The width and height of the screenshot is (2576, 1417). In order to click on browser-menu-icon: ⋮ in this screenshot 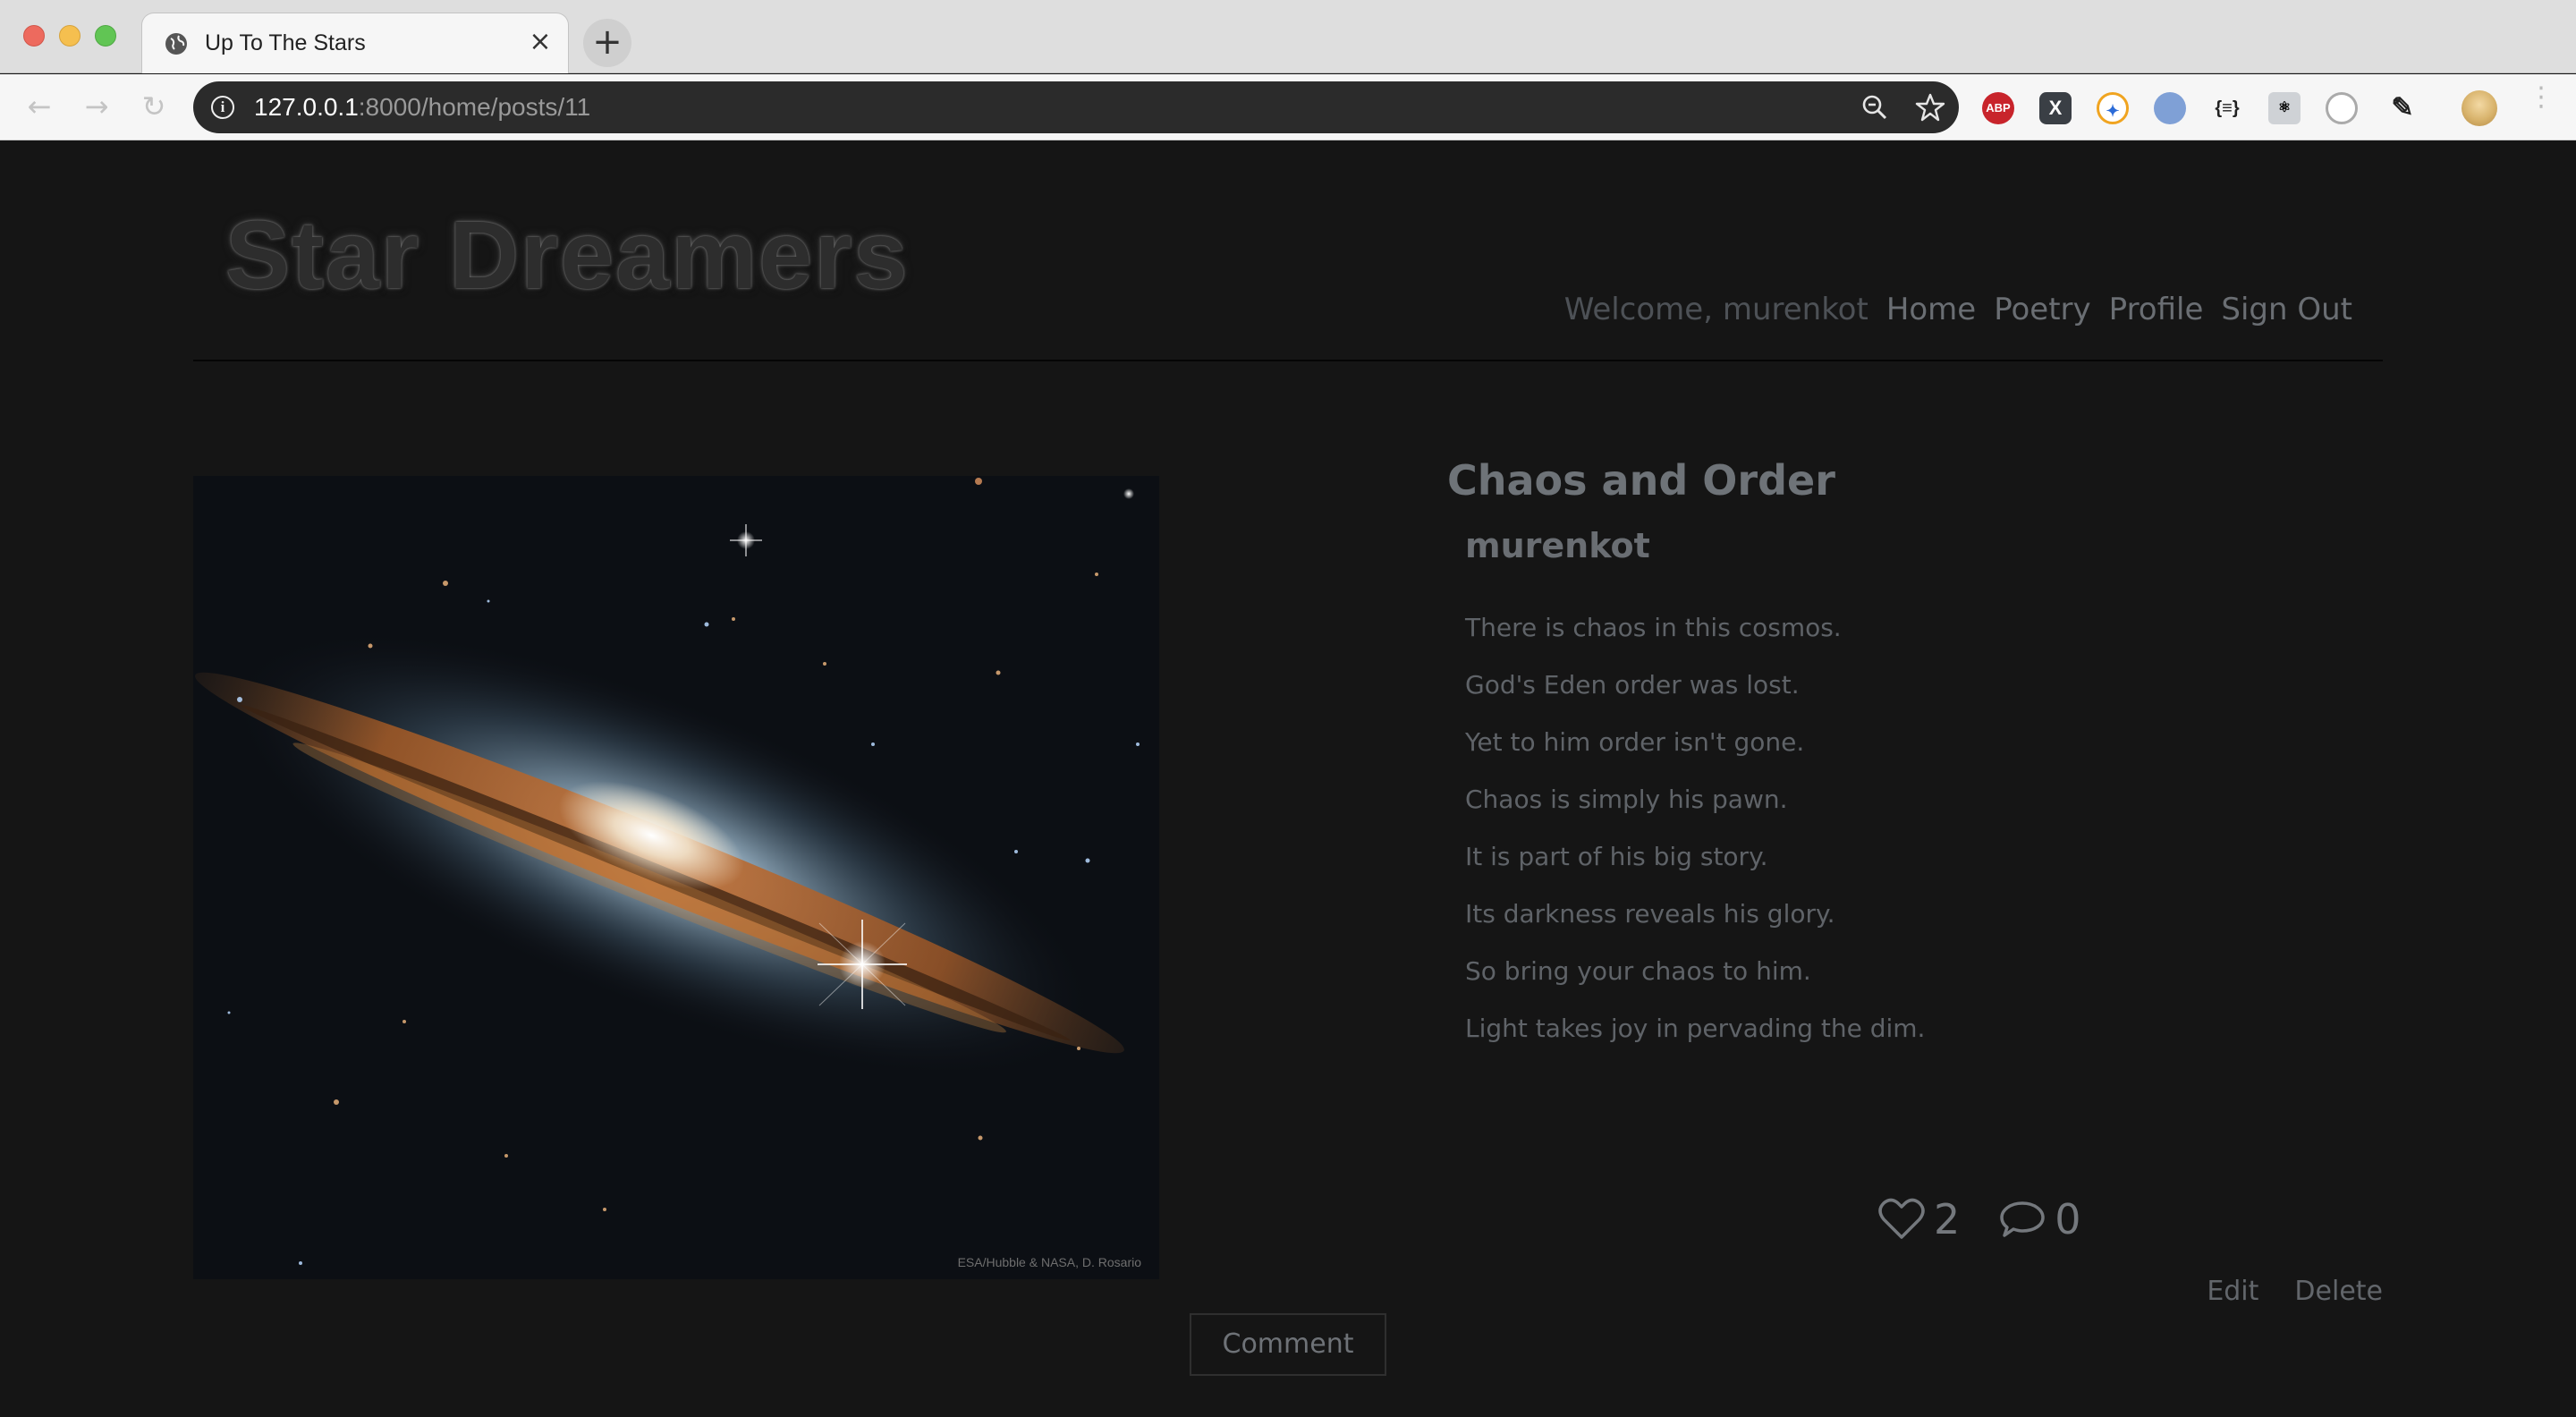, I will do `click(2541, 104)`.